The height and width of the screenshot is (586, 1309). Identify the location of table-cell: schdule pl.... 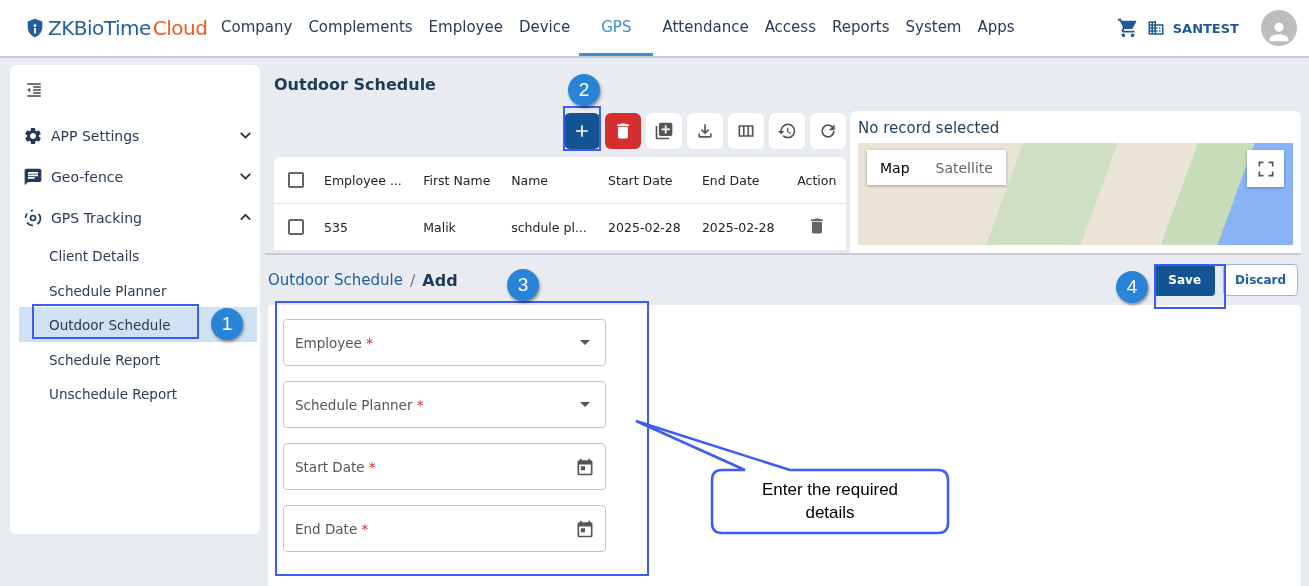
(552, 226).